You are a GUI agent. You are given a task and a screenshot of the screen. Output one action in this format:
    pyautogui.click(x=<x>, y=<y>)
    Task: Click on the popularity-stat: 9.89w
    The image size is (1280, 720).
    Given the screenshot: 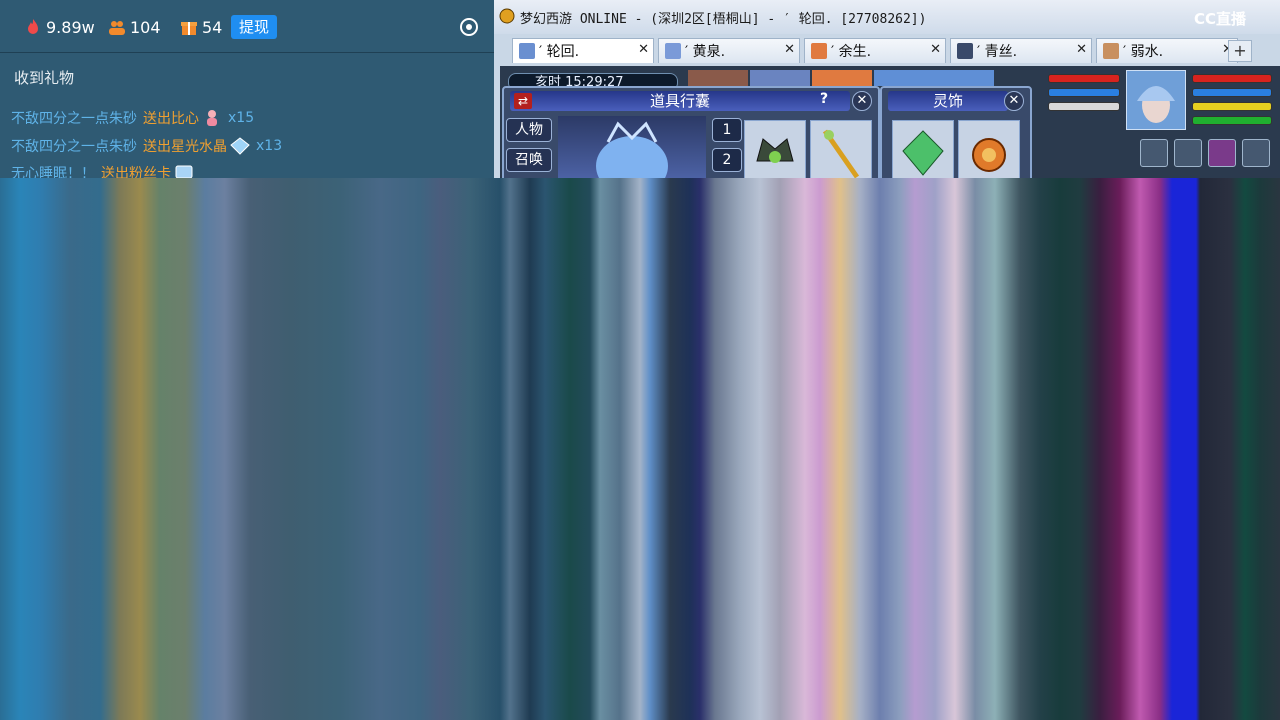 What is the action you would take?
    pyautogui.click(x=59, y=27)
    